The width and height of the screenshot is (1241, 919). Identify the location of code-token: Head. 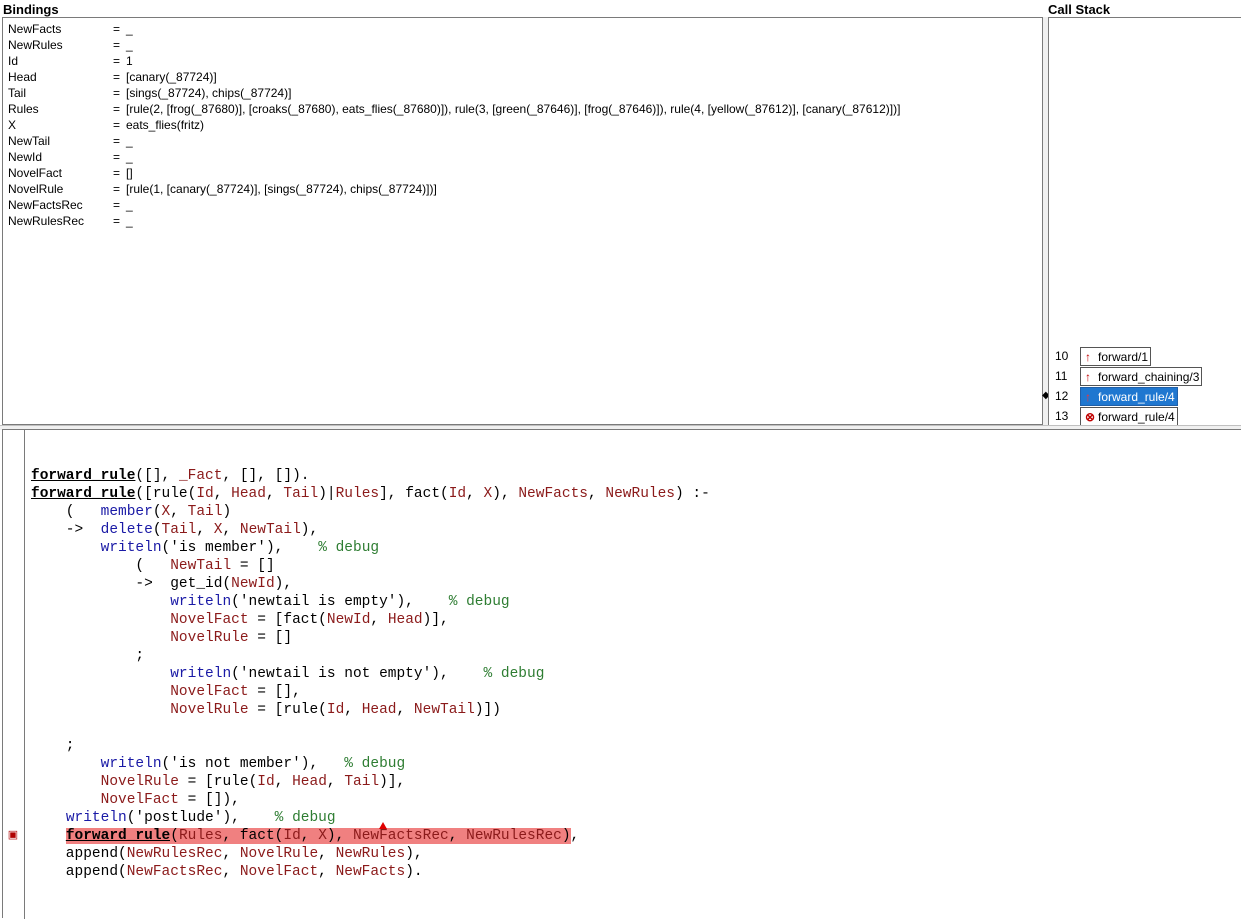
(379, 710).